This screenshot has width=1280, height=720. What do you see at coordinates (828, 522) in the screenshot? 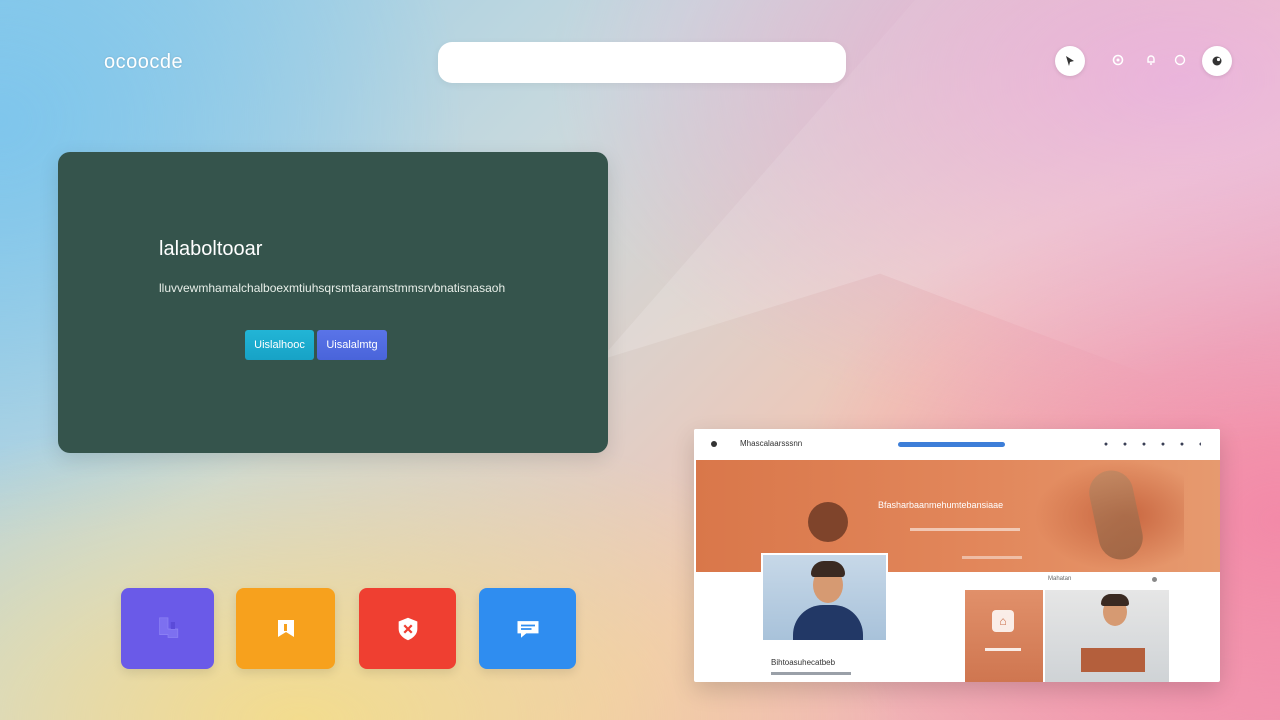
I see `preview-hero-figure` at bounding box center [828, 522].